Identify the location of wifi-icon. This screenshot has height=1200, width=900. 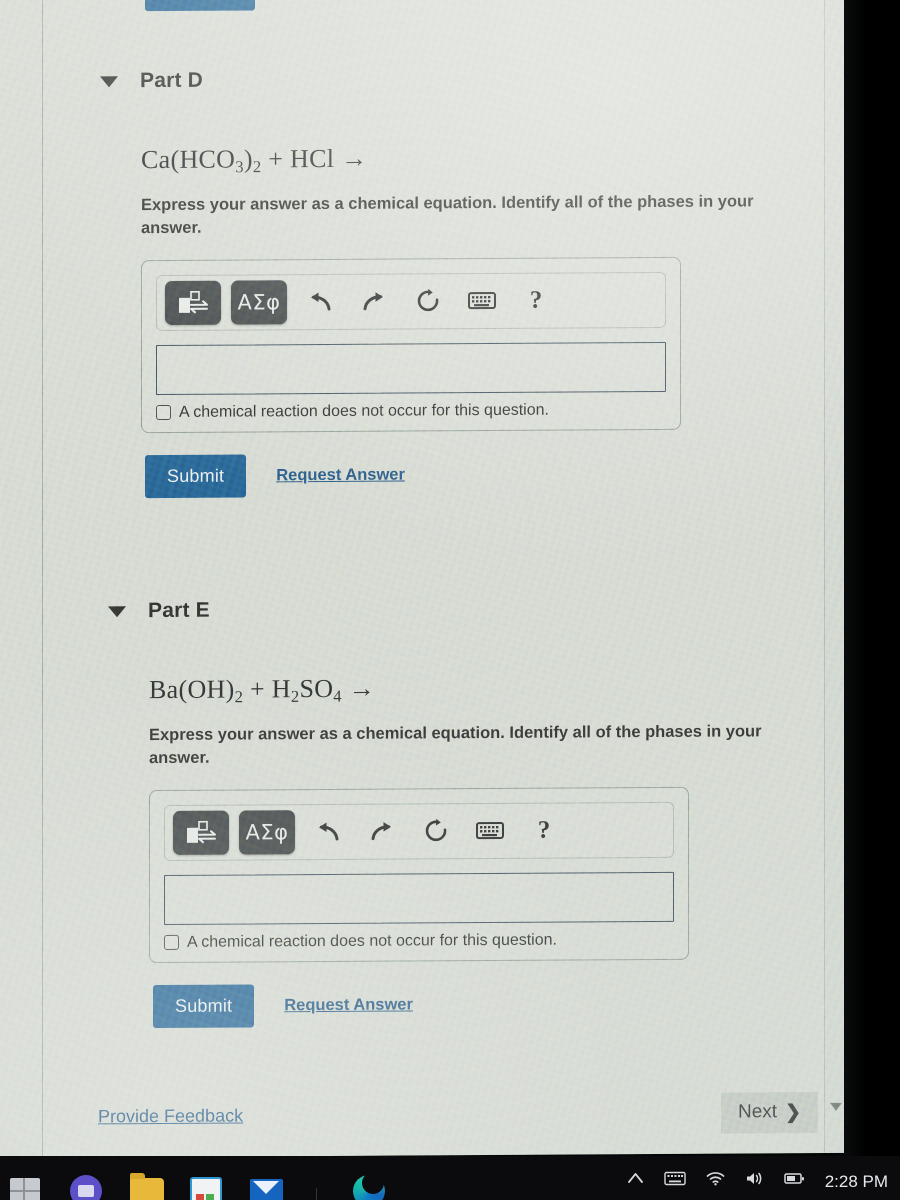
(715, 1180).